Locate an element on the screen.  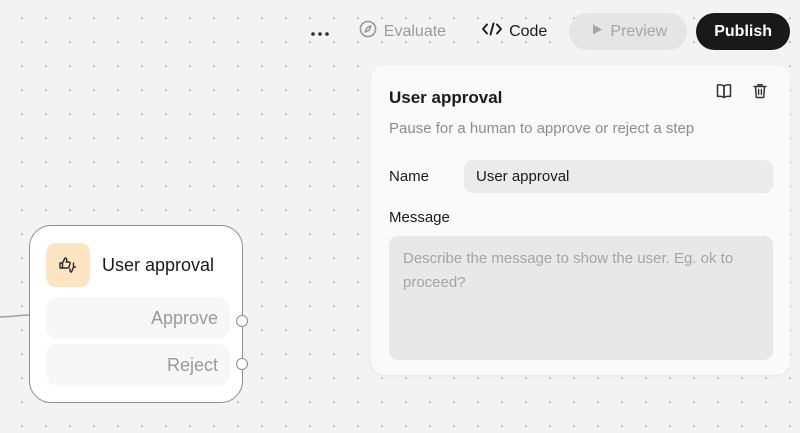
more-options-button is located at coordinates (320, 31).